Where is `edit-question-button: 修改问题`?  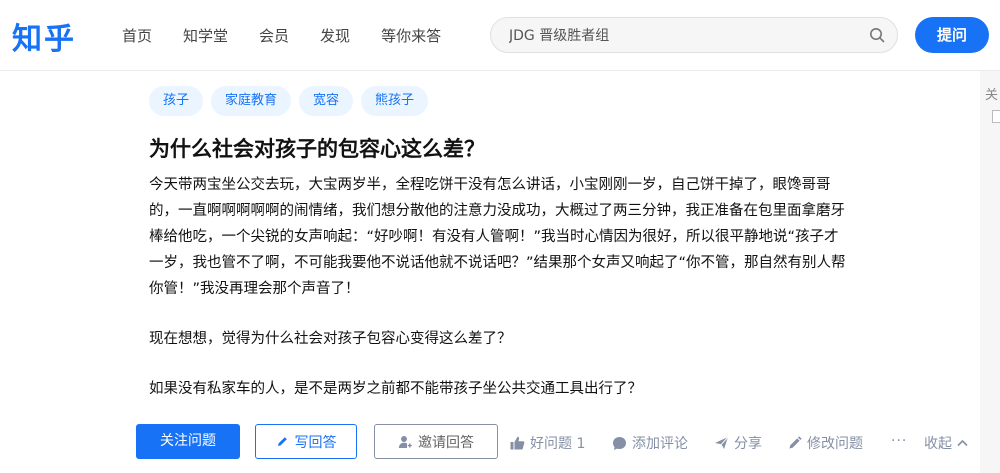
edit-question-button: 修改问题 is located at coordinates (825, 443).